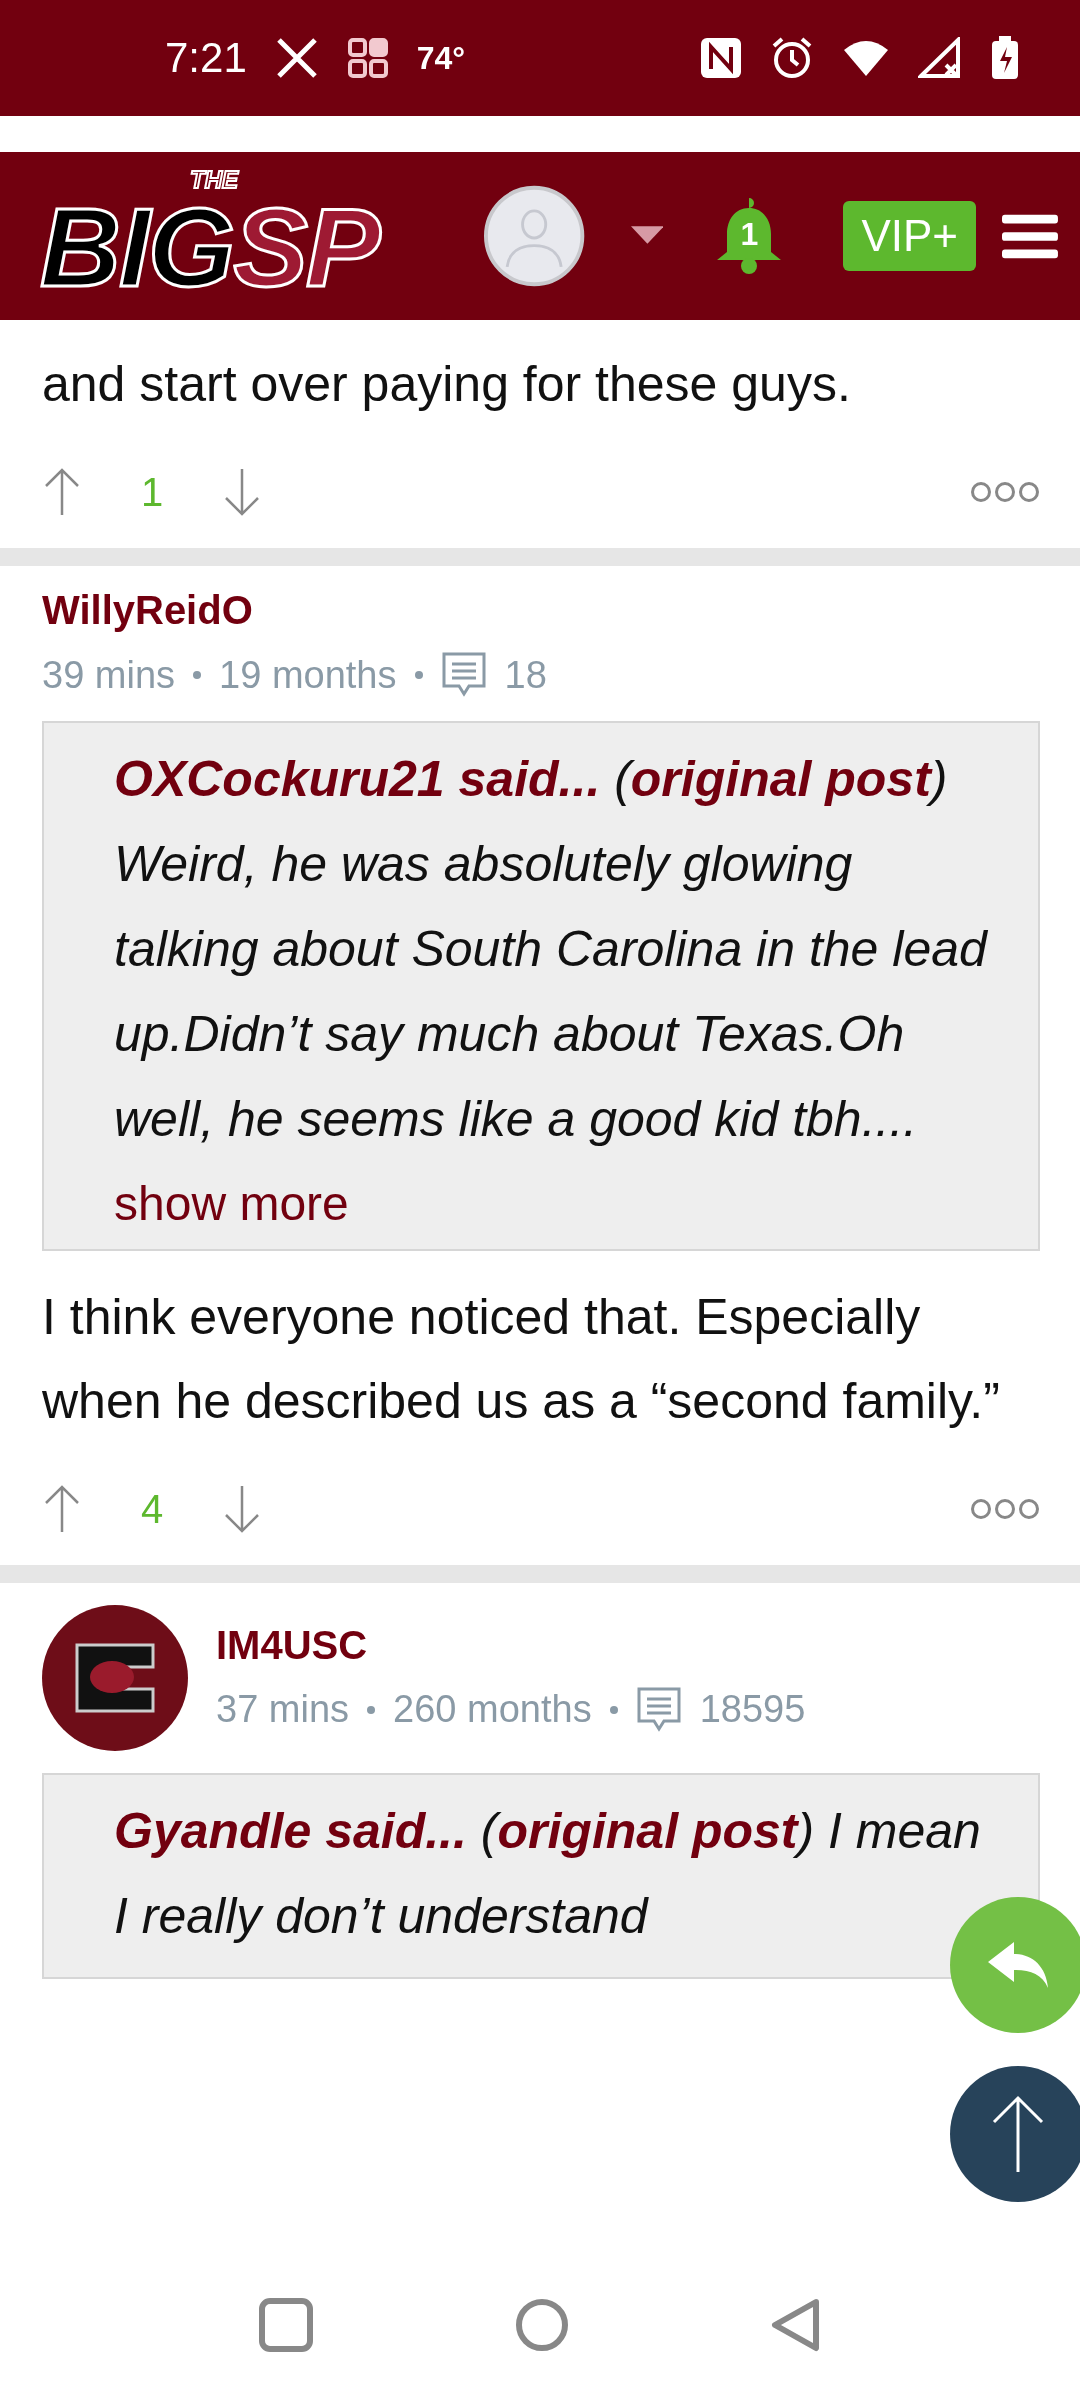 The width and height of the screenshot is (1080, 2400). Describe the element at coordinates (252, 236) in the screenshot. I see `site-logo: THE BIGSP` at that location.